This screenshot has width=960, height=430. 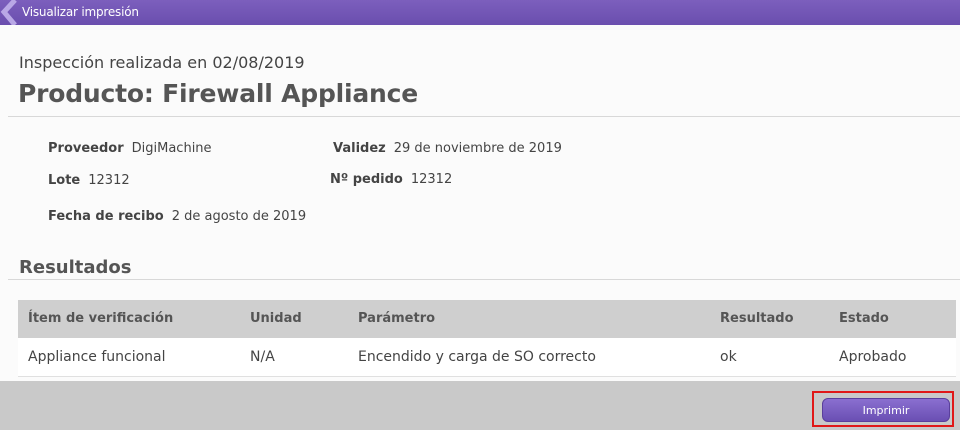 I want to click on lot-field: Lote 12312, so click(x=89, y=180).